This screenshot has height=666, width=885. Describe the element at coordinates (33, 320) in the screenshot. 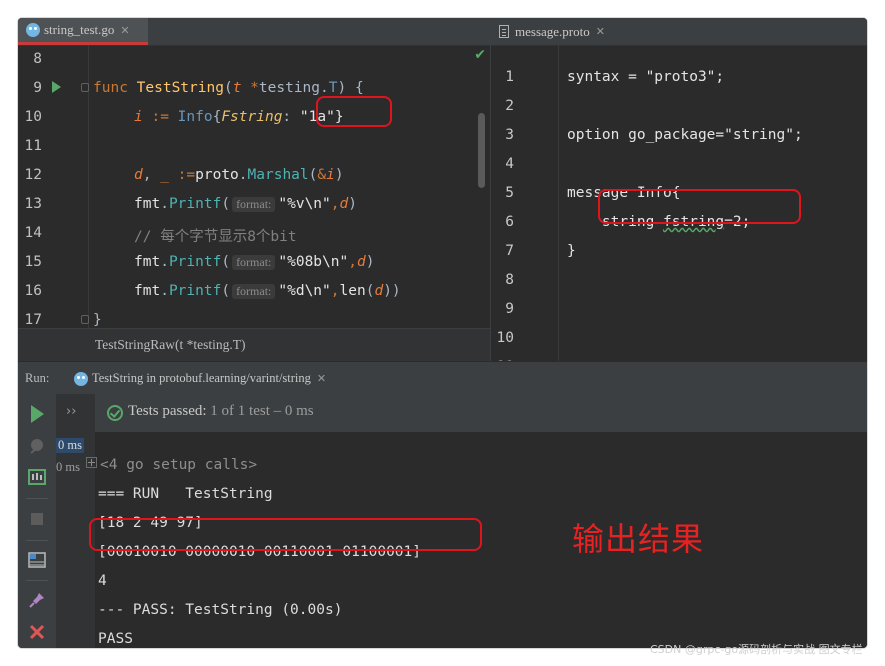

I see `line-number: 17` at that location.